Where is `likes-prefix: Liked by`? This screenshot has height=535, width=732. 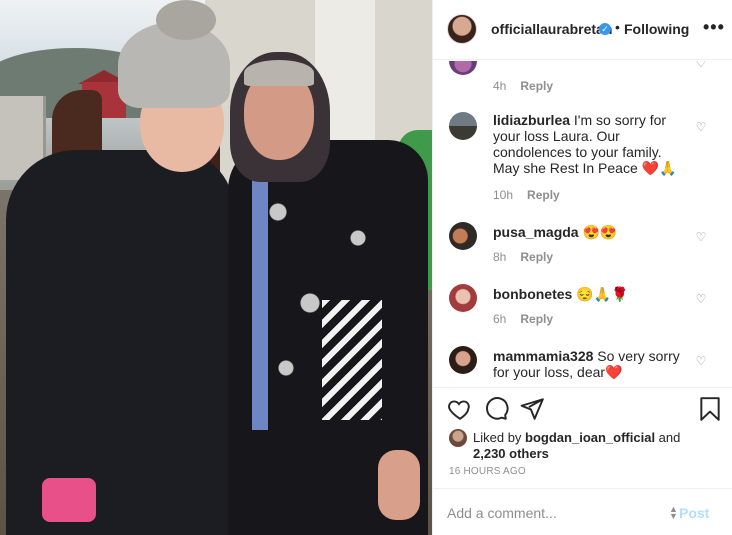
likes-prefix: Liked by is located at coordinates (499, 437).